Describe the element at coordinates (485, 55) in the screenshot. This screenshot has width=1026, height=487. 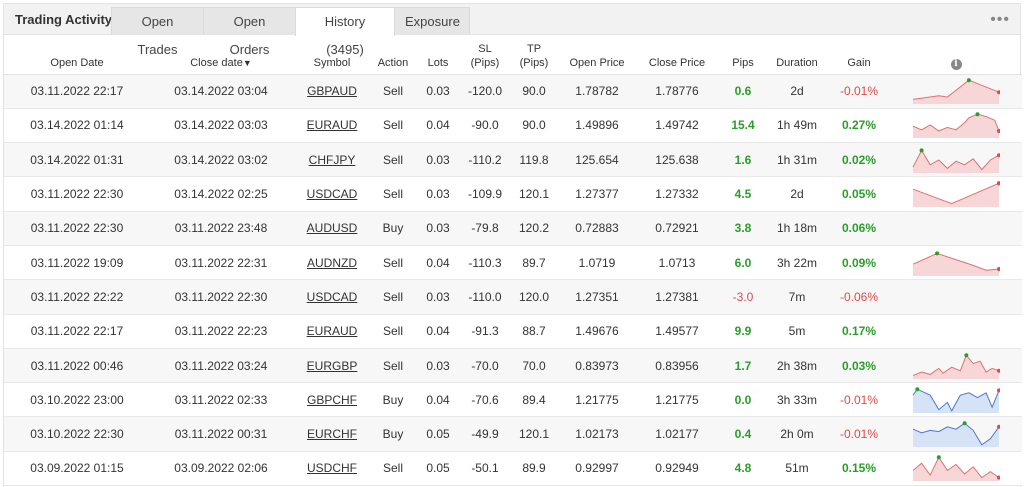
I see `col-sl: SL (Pips)` at that location.